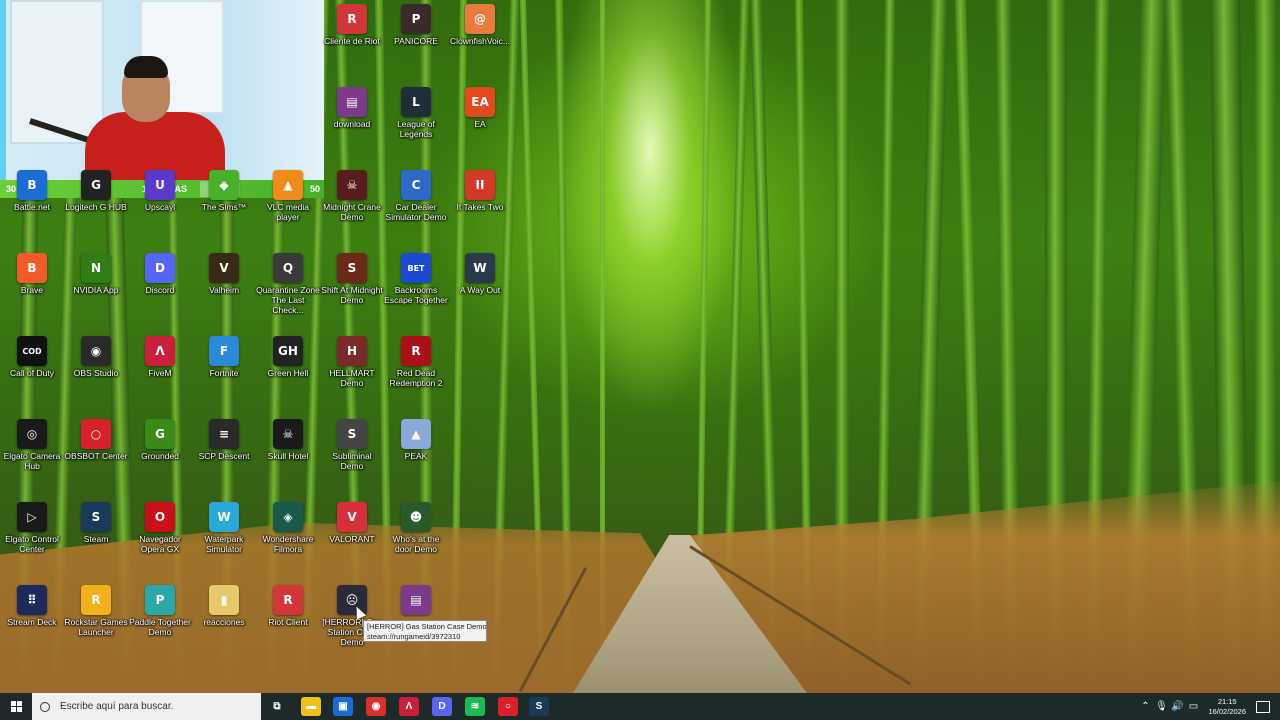 The height and width of the screenshot is (720, 1280). Describe the element at coordinates (96, 521) in the screenshot. I see `desktop-icon-steam: S Steam` at that location.